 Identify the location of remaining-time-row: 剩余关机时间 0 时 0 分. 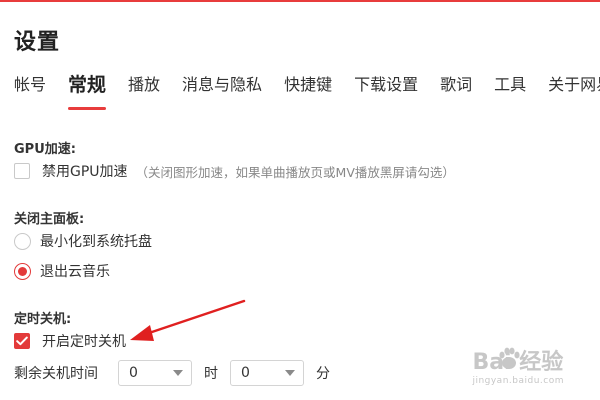
(178, 373).